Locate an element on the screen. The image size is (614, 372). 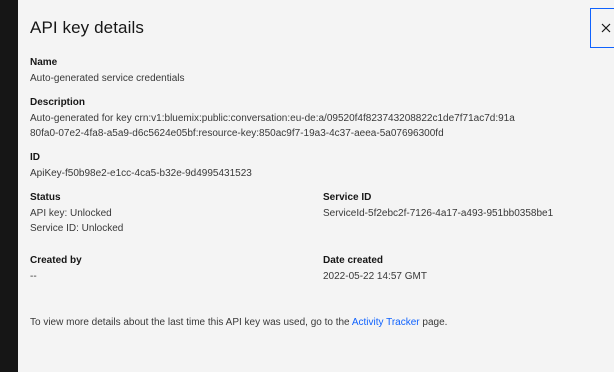
created-by-field: Created by -- is located at coordinates (176, 269).